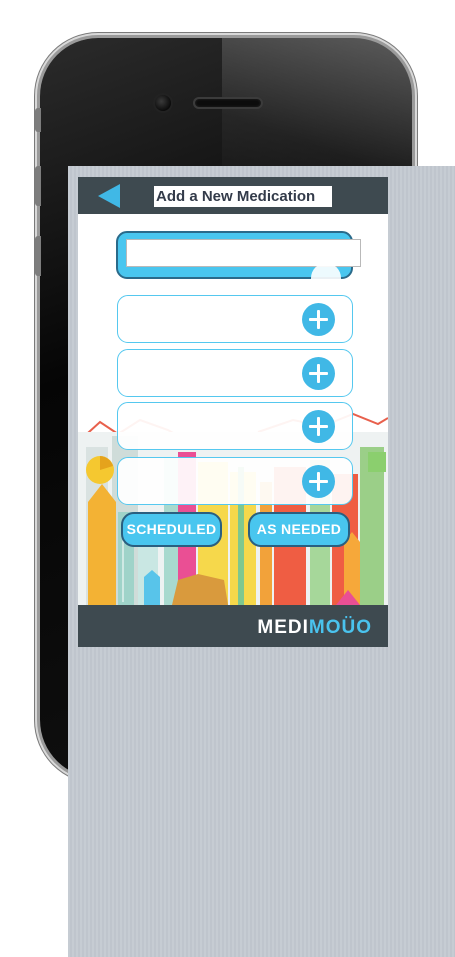 The image size is (455, 957). Describe the element at coordinates (38, 186) in the screenshot. I see `volume-up-button` at that location.